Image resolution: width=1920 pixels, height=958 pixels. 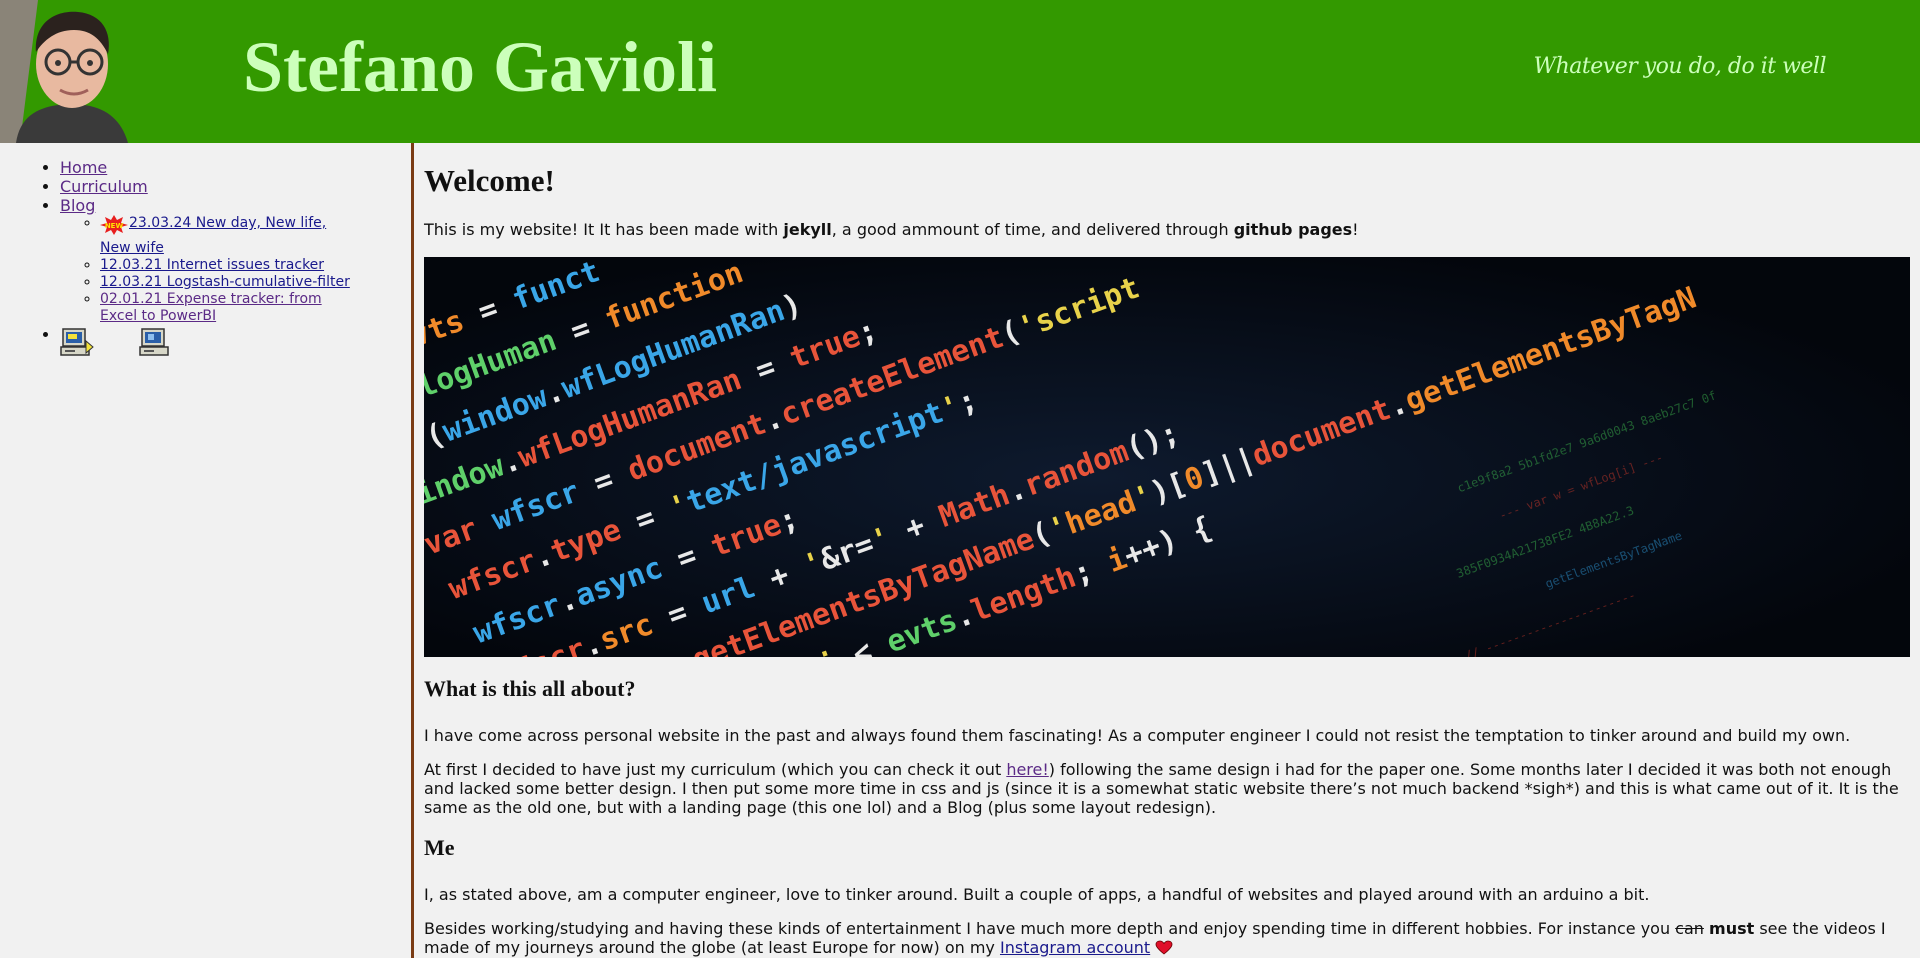 I want to click on new-badge-icon: NEW, so click(x=114, y=227).